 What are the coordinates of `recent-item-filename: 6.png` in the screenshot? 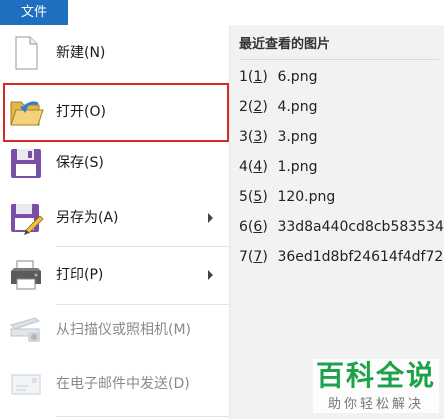 It's located at (297, 77).